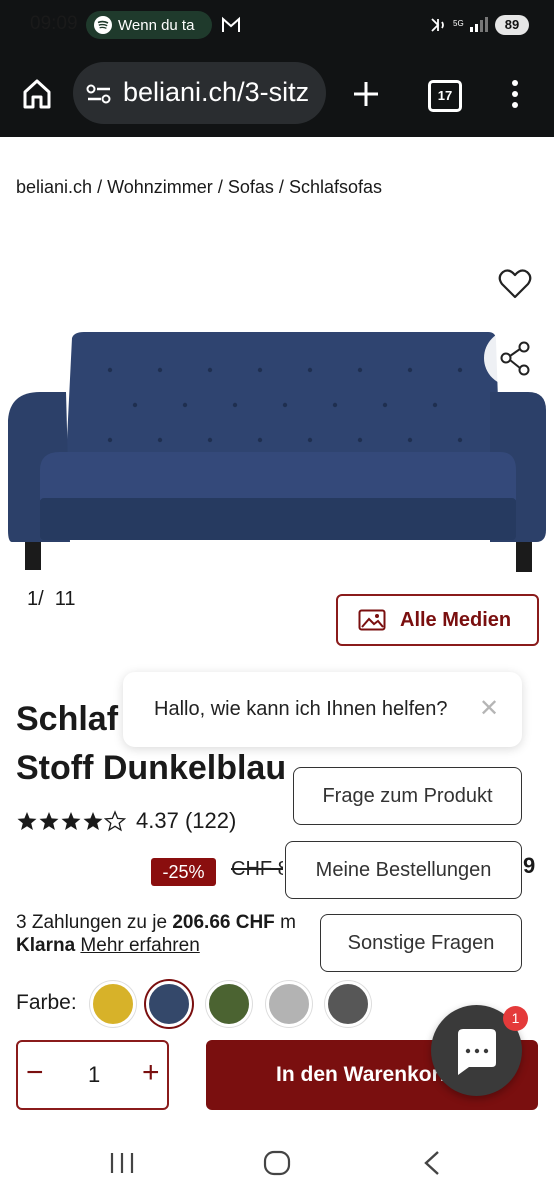 The height and width of the screenshot is (1200, 554). I want to click on quantity-increase-button: +, so click(151, 1073).